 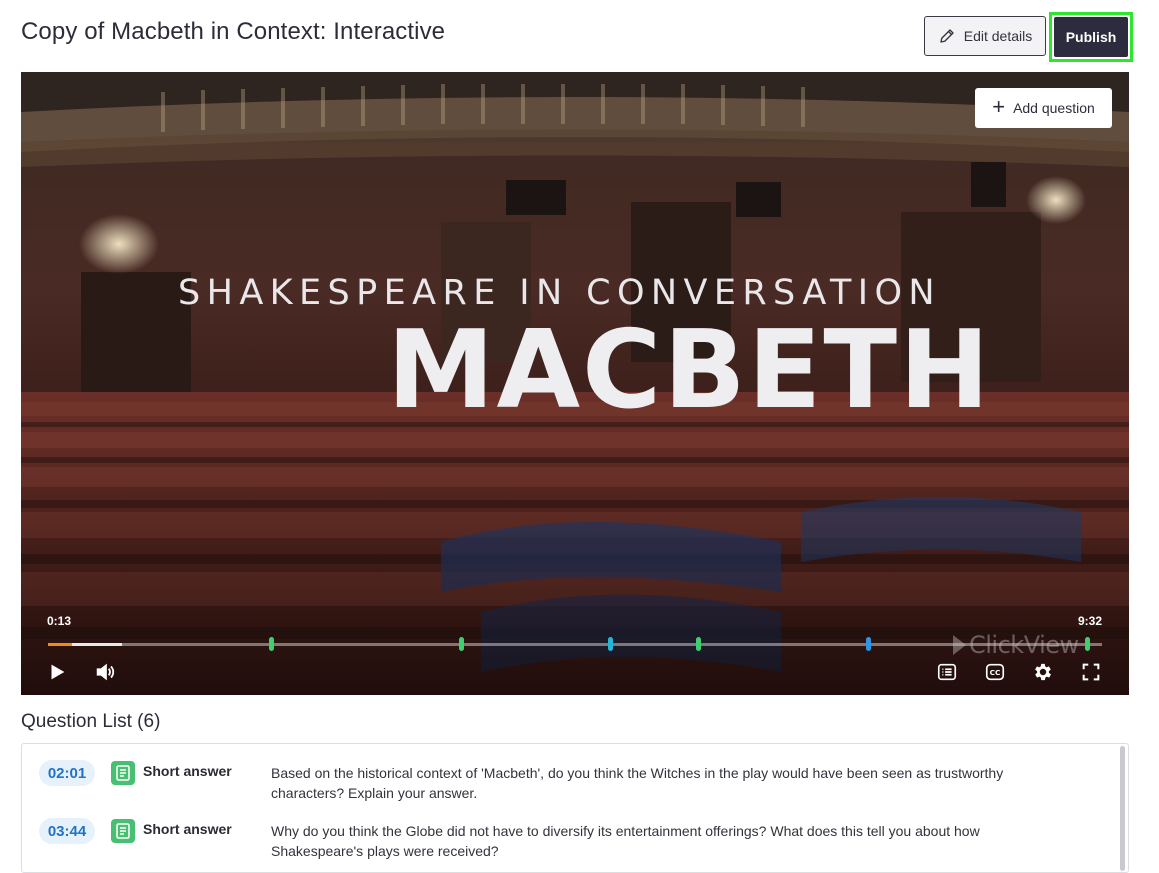 What do you see at coordinates (1054, 108) in the screenshot?
I see `add-question-label: Add question` at bounding box center [1054, 108].